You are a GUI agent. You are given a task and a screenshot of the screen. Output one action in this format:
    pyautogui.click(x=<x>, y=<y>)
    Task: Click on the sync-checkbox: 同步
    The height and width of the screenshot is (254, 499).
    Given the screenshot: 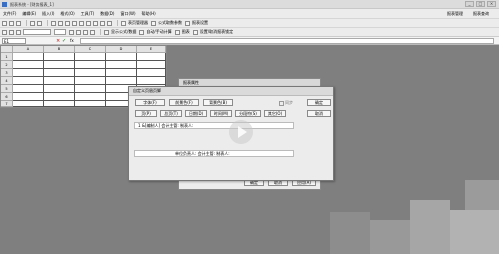 What is the action you would take?
    pyautogui.click(x=286, y=103)
    